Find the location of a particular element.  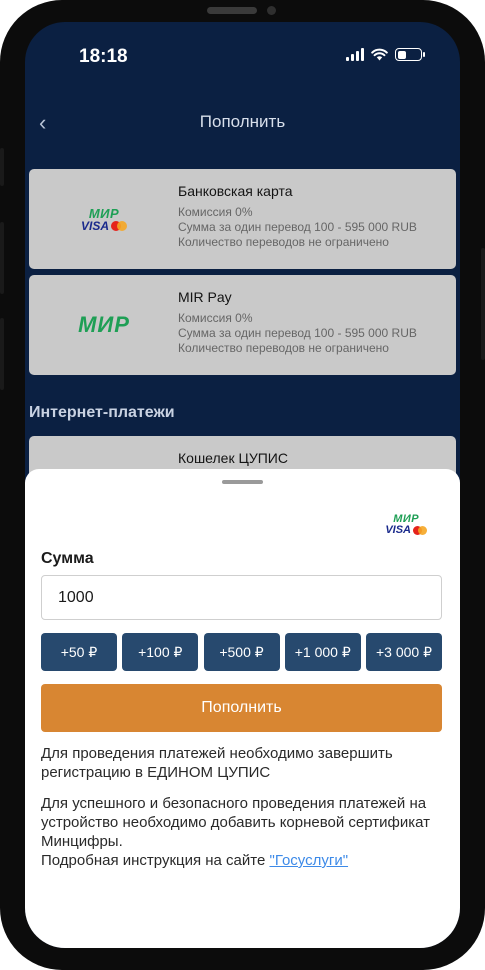

instruction-prefix: Подробная инструкция на сайте is located at coordinates (155, 860).